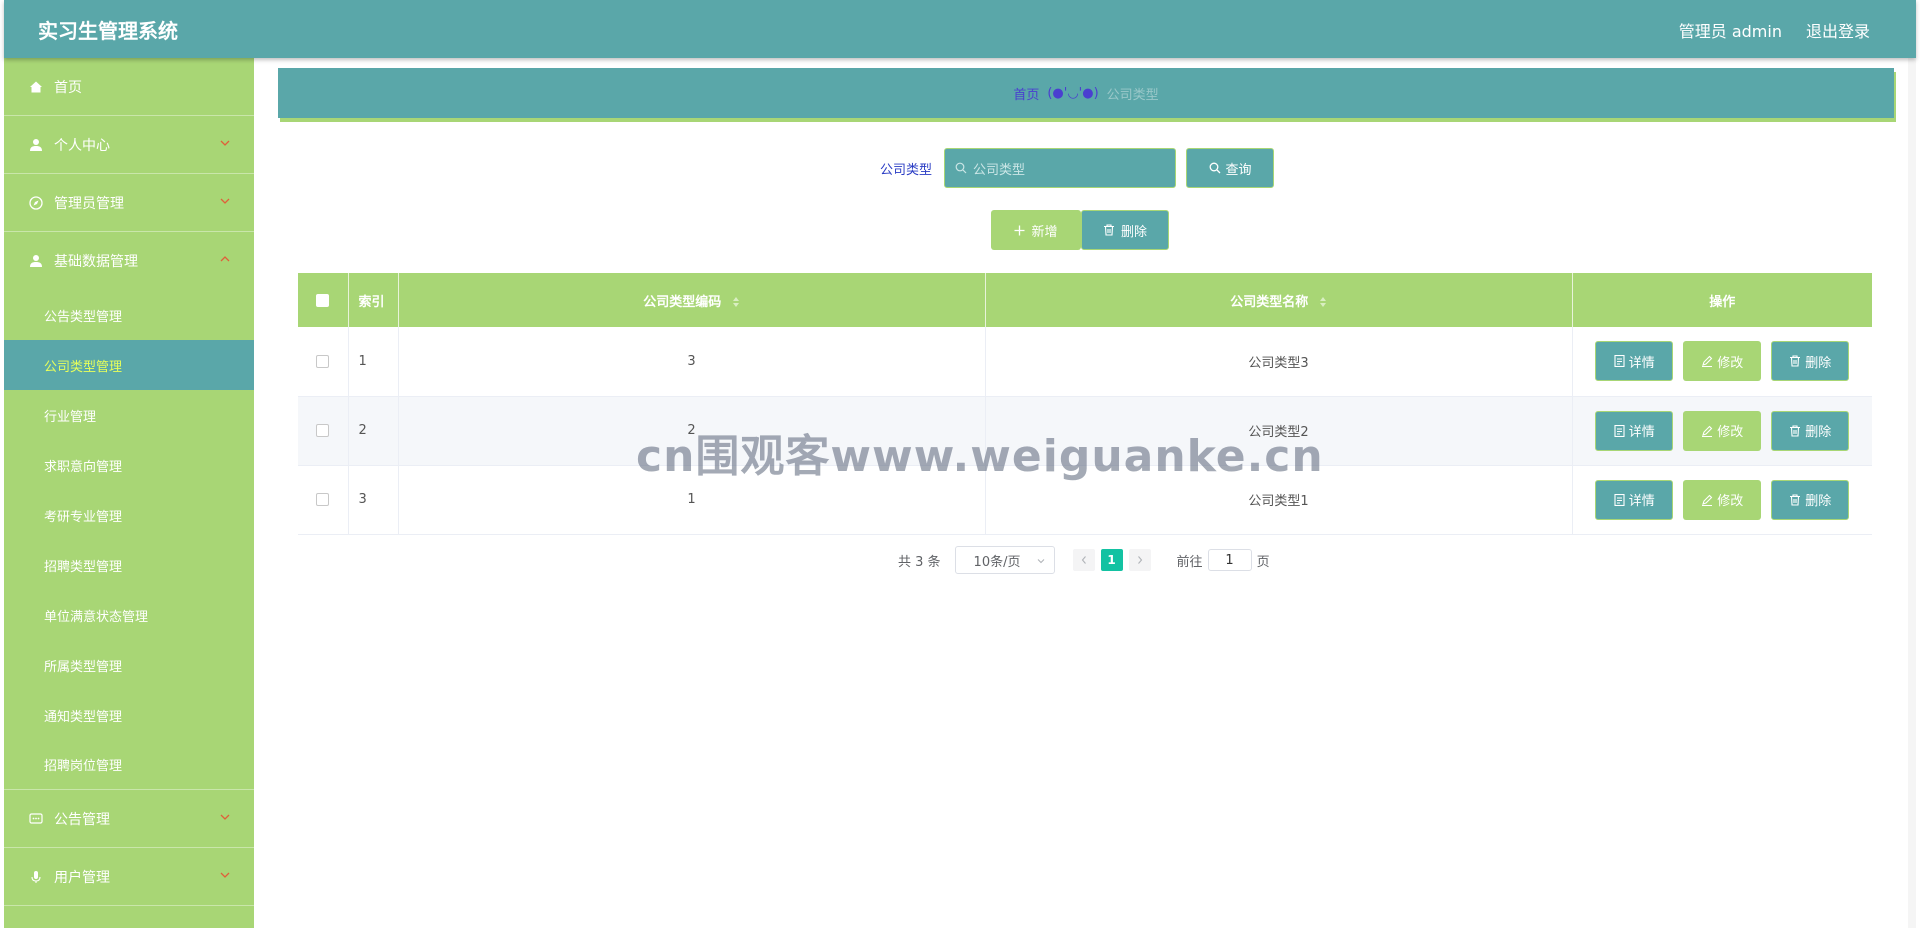 Image resolution: width=1920 pixels, height=928 pixels. Describe the element at coordinates (68, 87) in the screenshot. I see `sidebar-item-label: 首页` at that location.